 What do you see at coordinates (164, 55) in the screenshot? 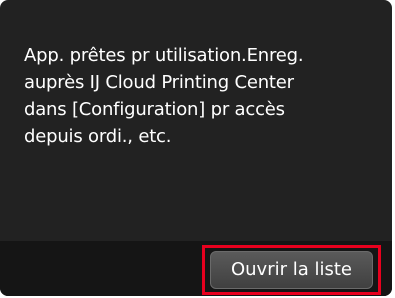
I see `message-line: App. prêtes pr utilisation.Enreg.` at bounding box center [164, 55].